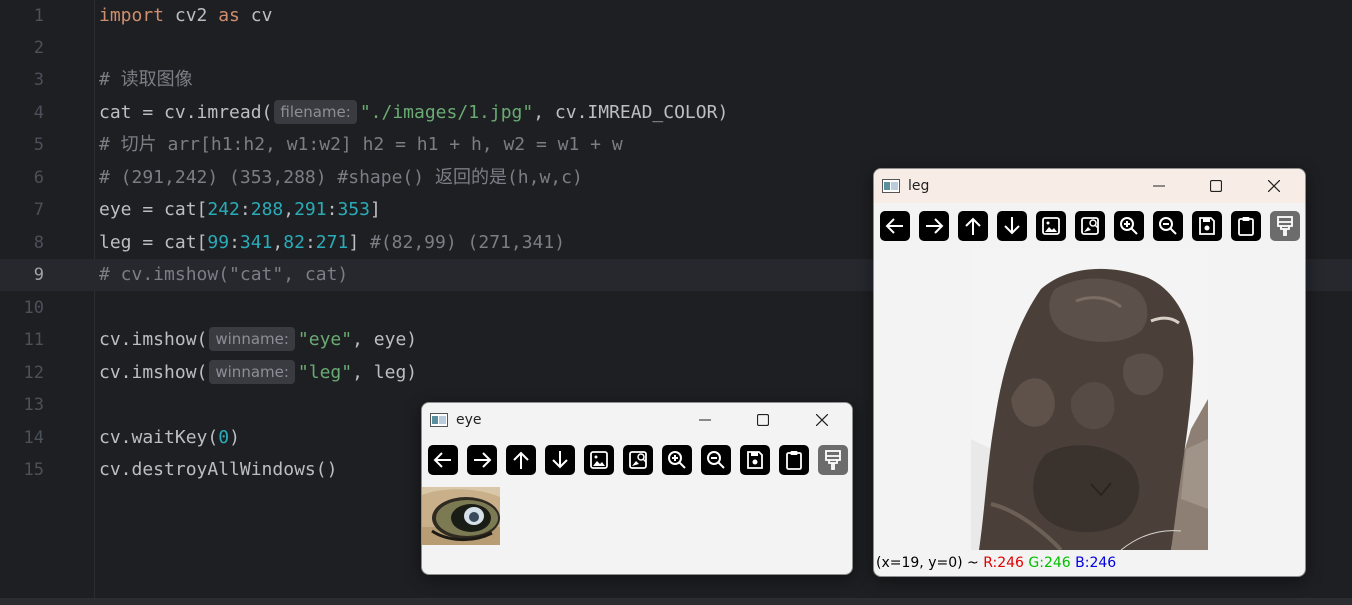 This screenshot has height=605, width=1352. I want to click on blue-value: B:246, so click(1096, 563).